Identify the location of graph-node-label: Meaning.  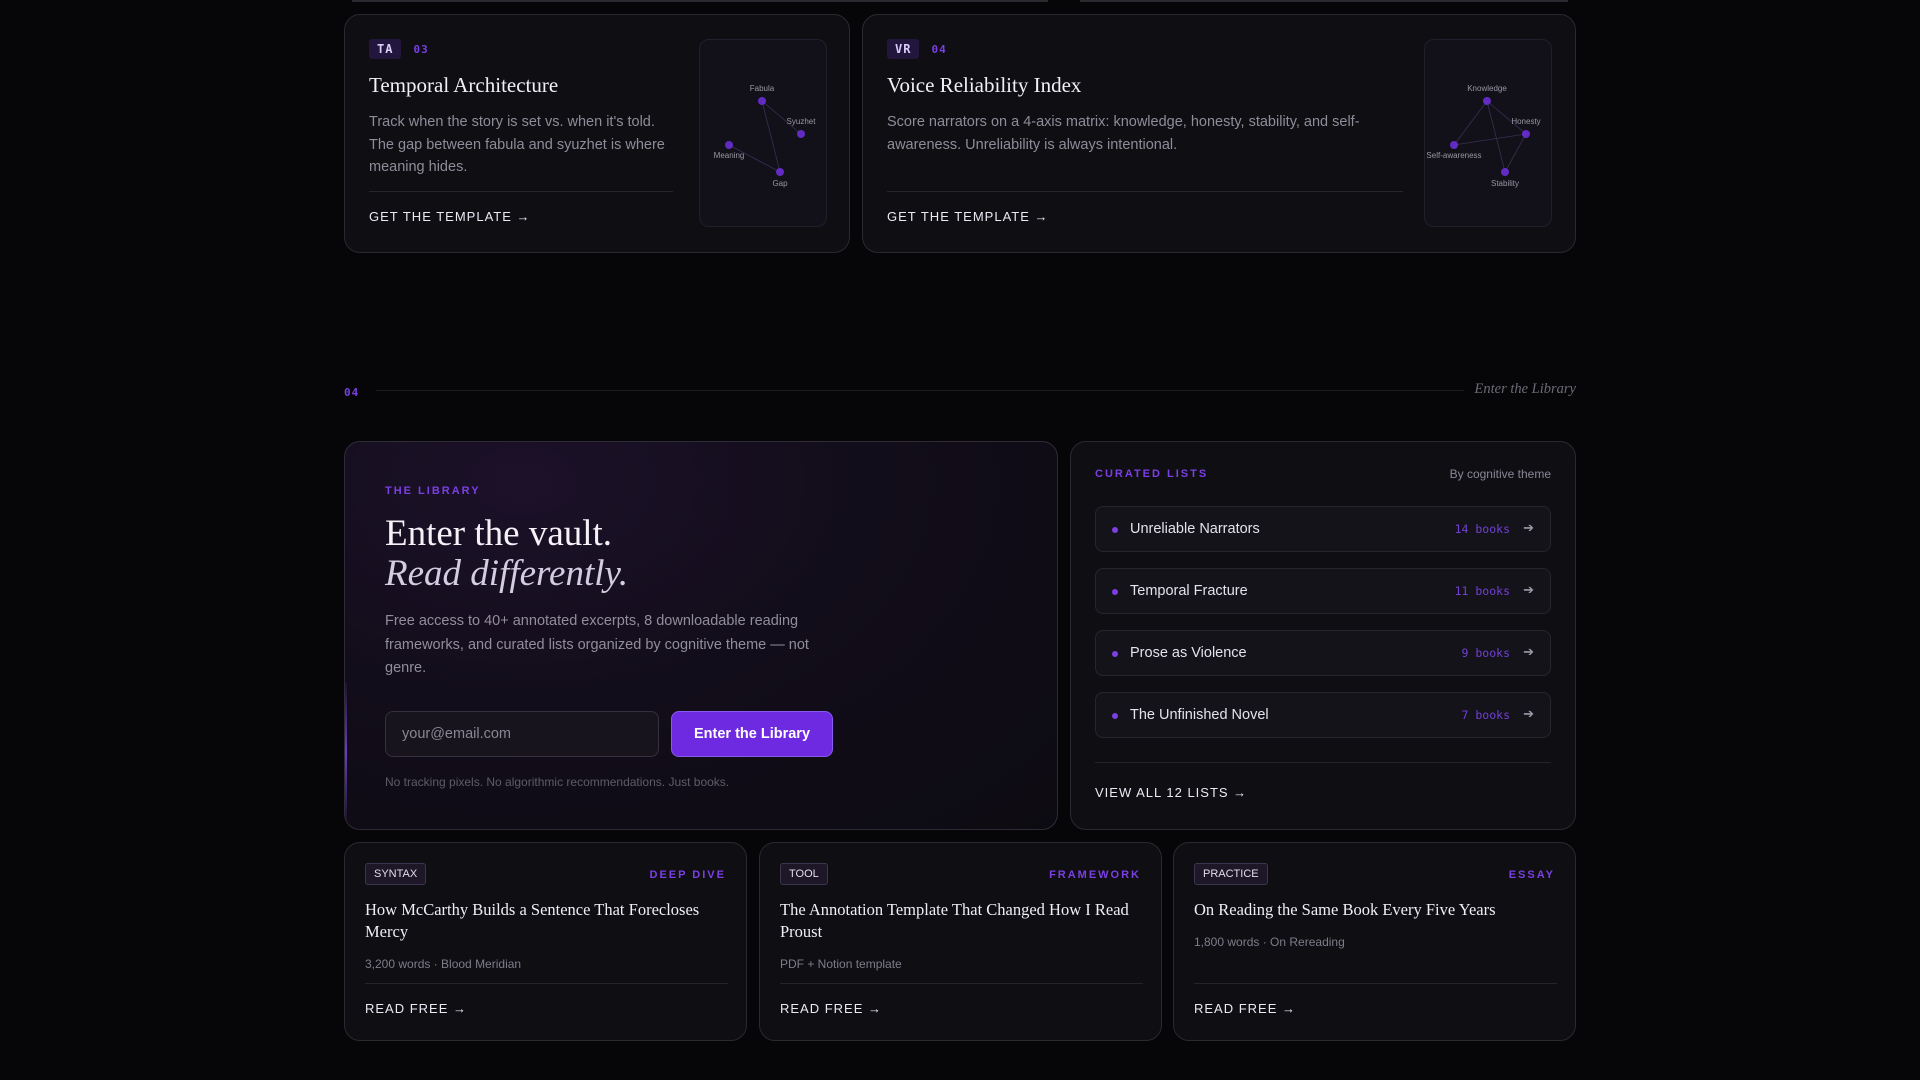
(729, 155).